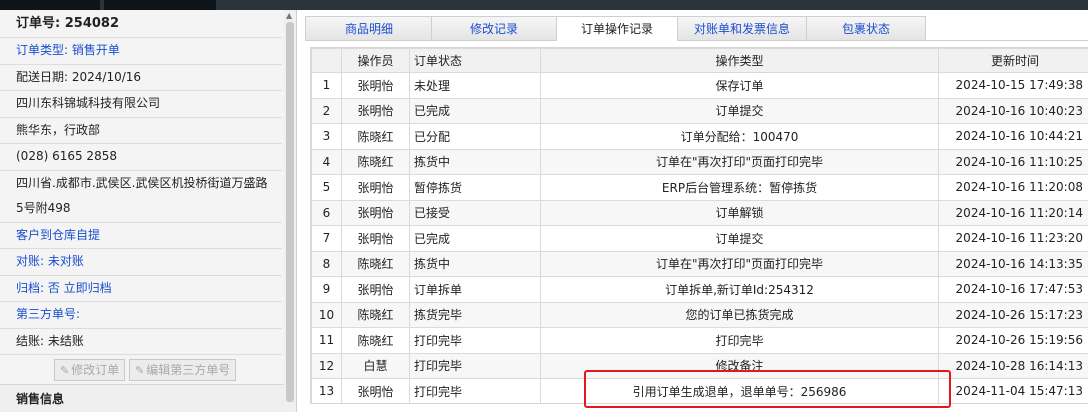 The height and width of the screenshot is (412, 1088). What do you see at coordinates (475, 212) in the screenshot?
I see `order-status: 已接受` at bounding box center [475, 212].